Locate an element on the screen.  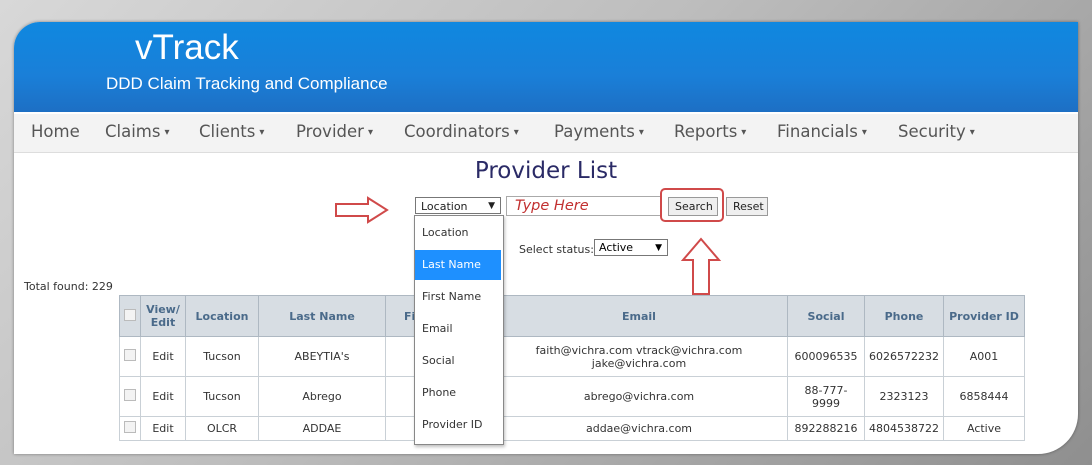
nav-security: Security ▾ is located at coordinates (936, 131).